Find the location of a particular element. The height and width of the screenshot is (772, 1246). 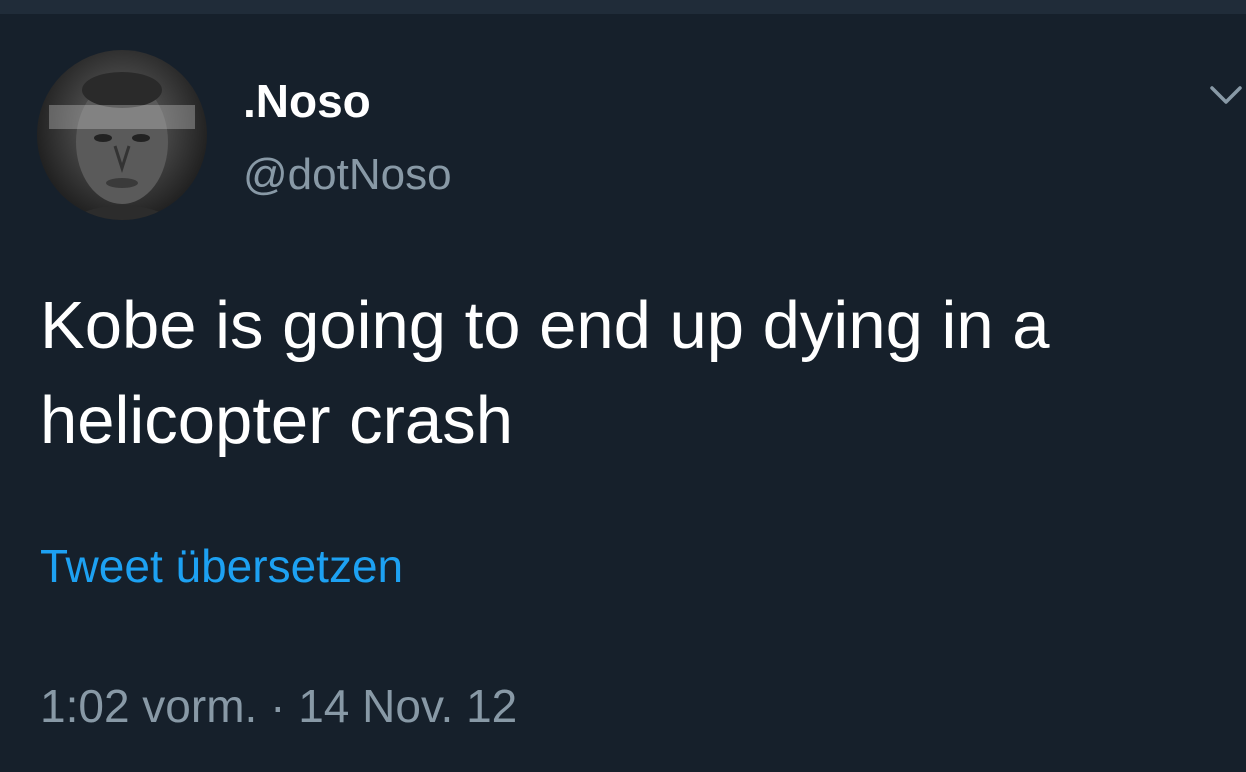

avatar is located at coordinates (122, 135).